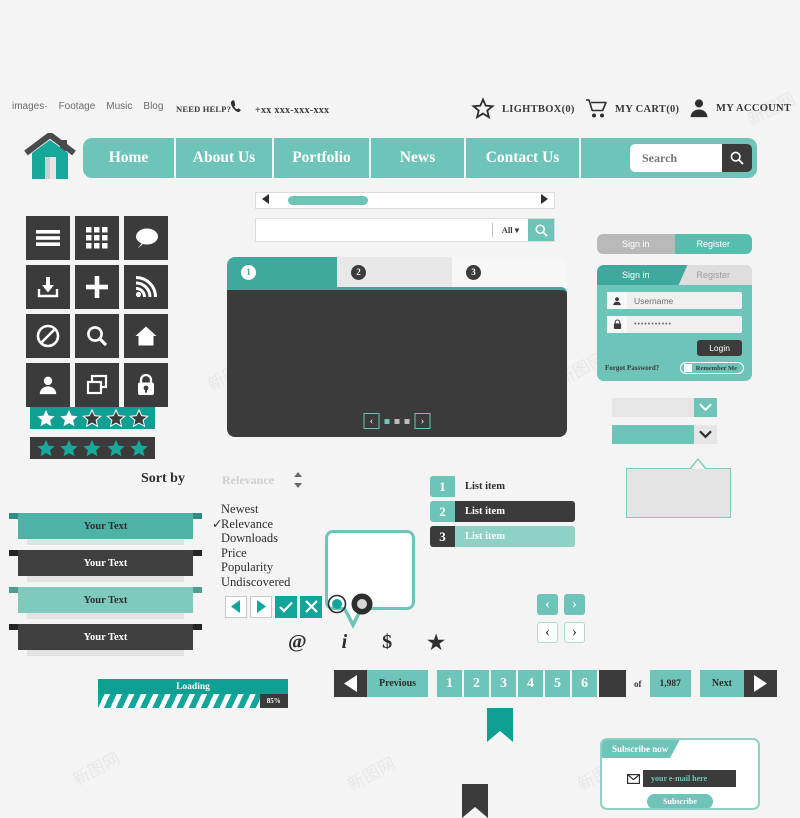 Image resolution: width=800 pixels, height=818 pixels. Describe the element at coordinates (504, 683) in the screenshot. I see `page-3-button: 3` at that location.